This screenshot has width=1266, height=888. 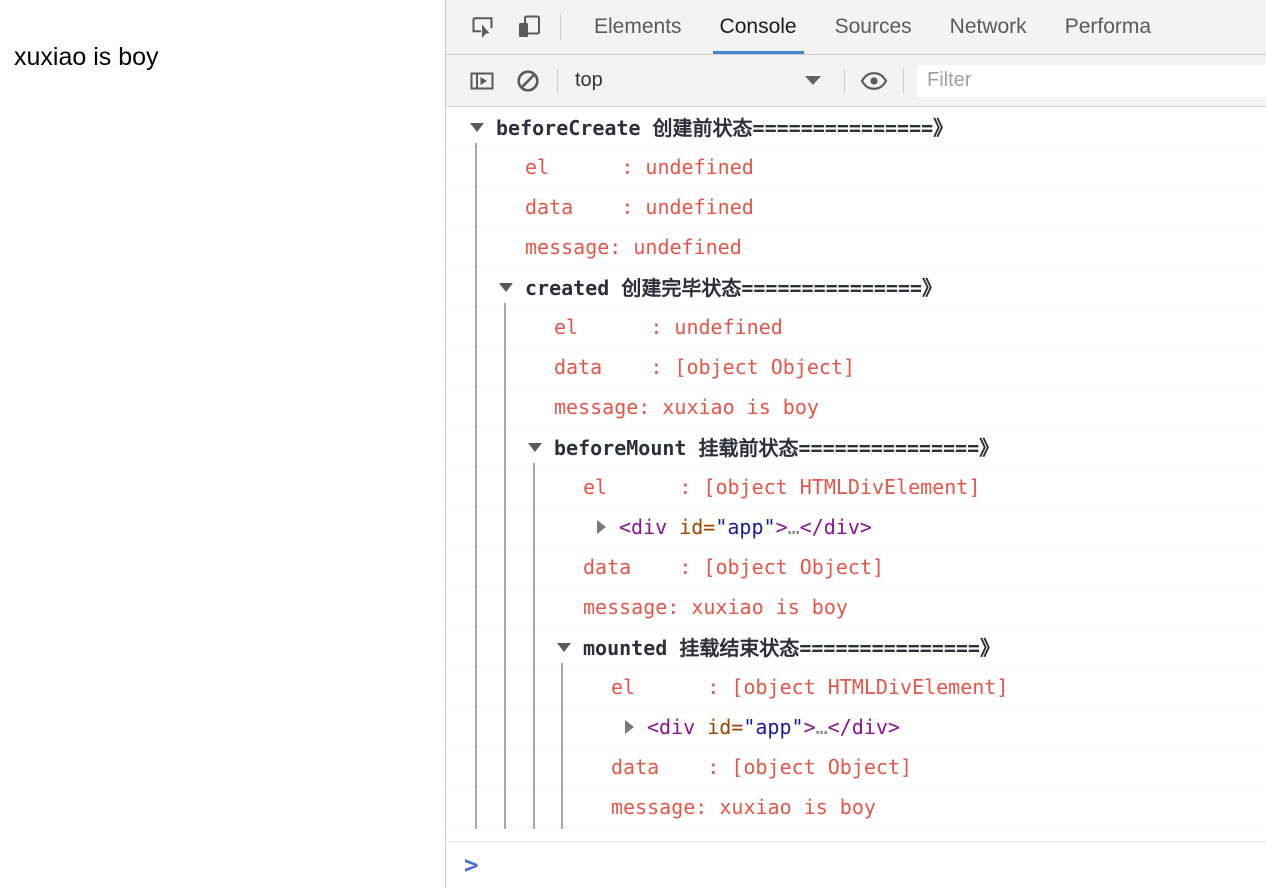 I want to click on tab-elements: Elements, so click(x=638, y=27).